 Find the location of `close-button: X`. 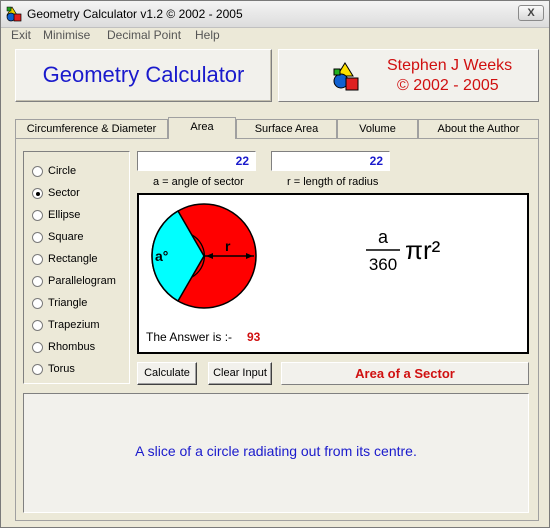

close-button: X is located at coordinates (531, 13).